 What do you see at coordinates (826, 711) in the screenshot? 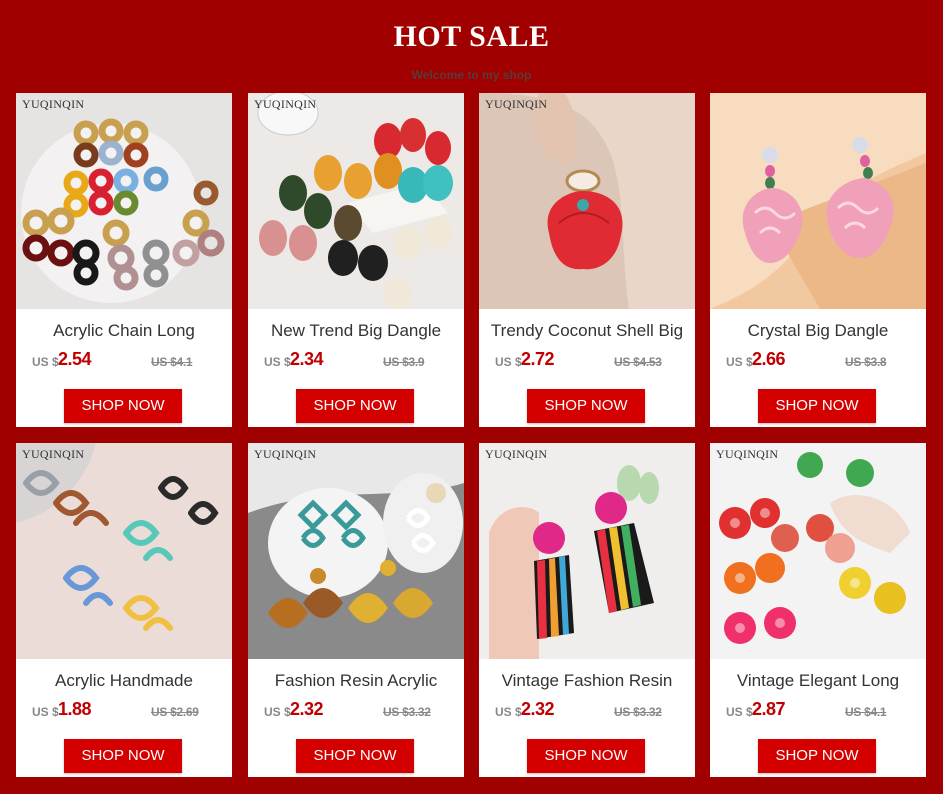
I see `price-row: US $ 2.87 US $4.1` at bounding box center [826, 711].